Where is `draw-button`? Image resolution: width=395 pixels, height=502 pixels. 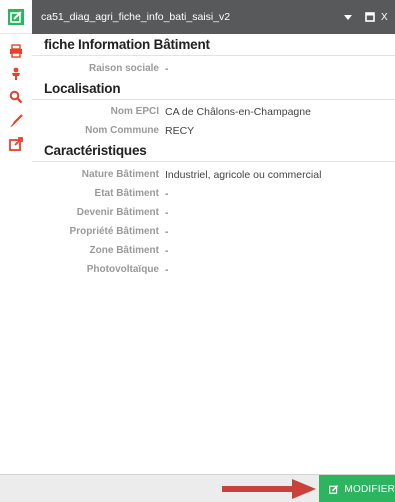 draw-button is located at coordinates (16, 121).